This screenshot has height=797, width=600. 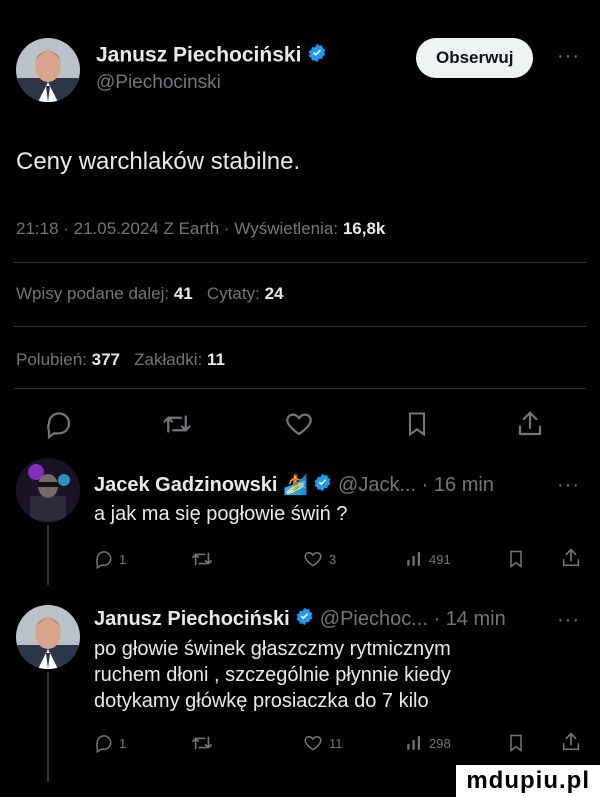 I want to click on reply-text: a jak ma się pogłowie świń ?, so click(x=221, y=514).